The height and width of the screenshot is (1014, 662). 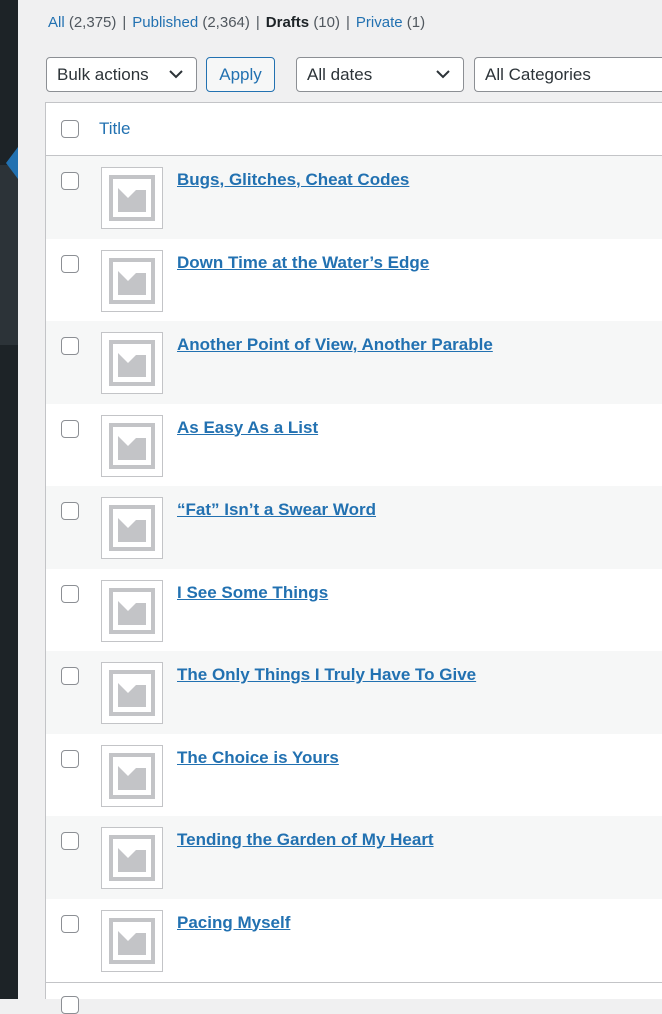 What do you see at coordinates (233, 923) in the screenshot?
I see `post-title-link: Pacing Myself` at bounding box center [233, 923].